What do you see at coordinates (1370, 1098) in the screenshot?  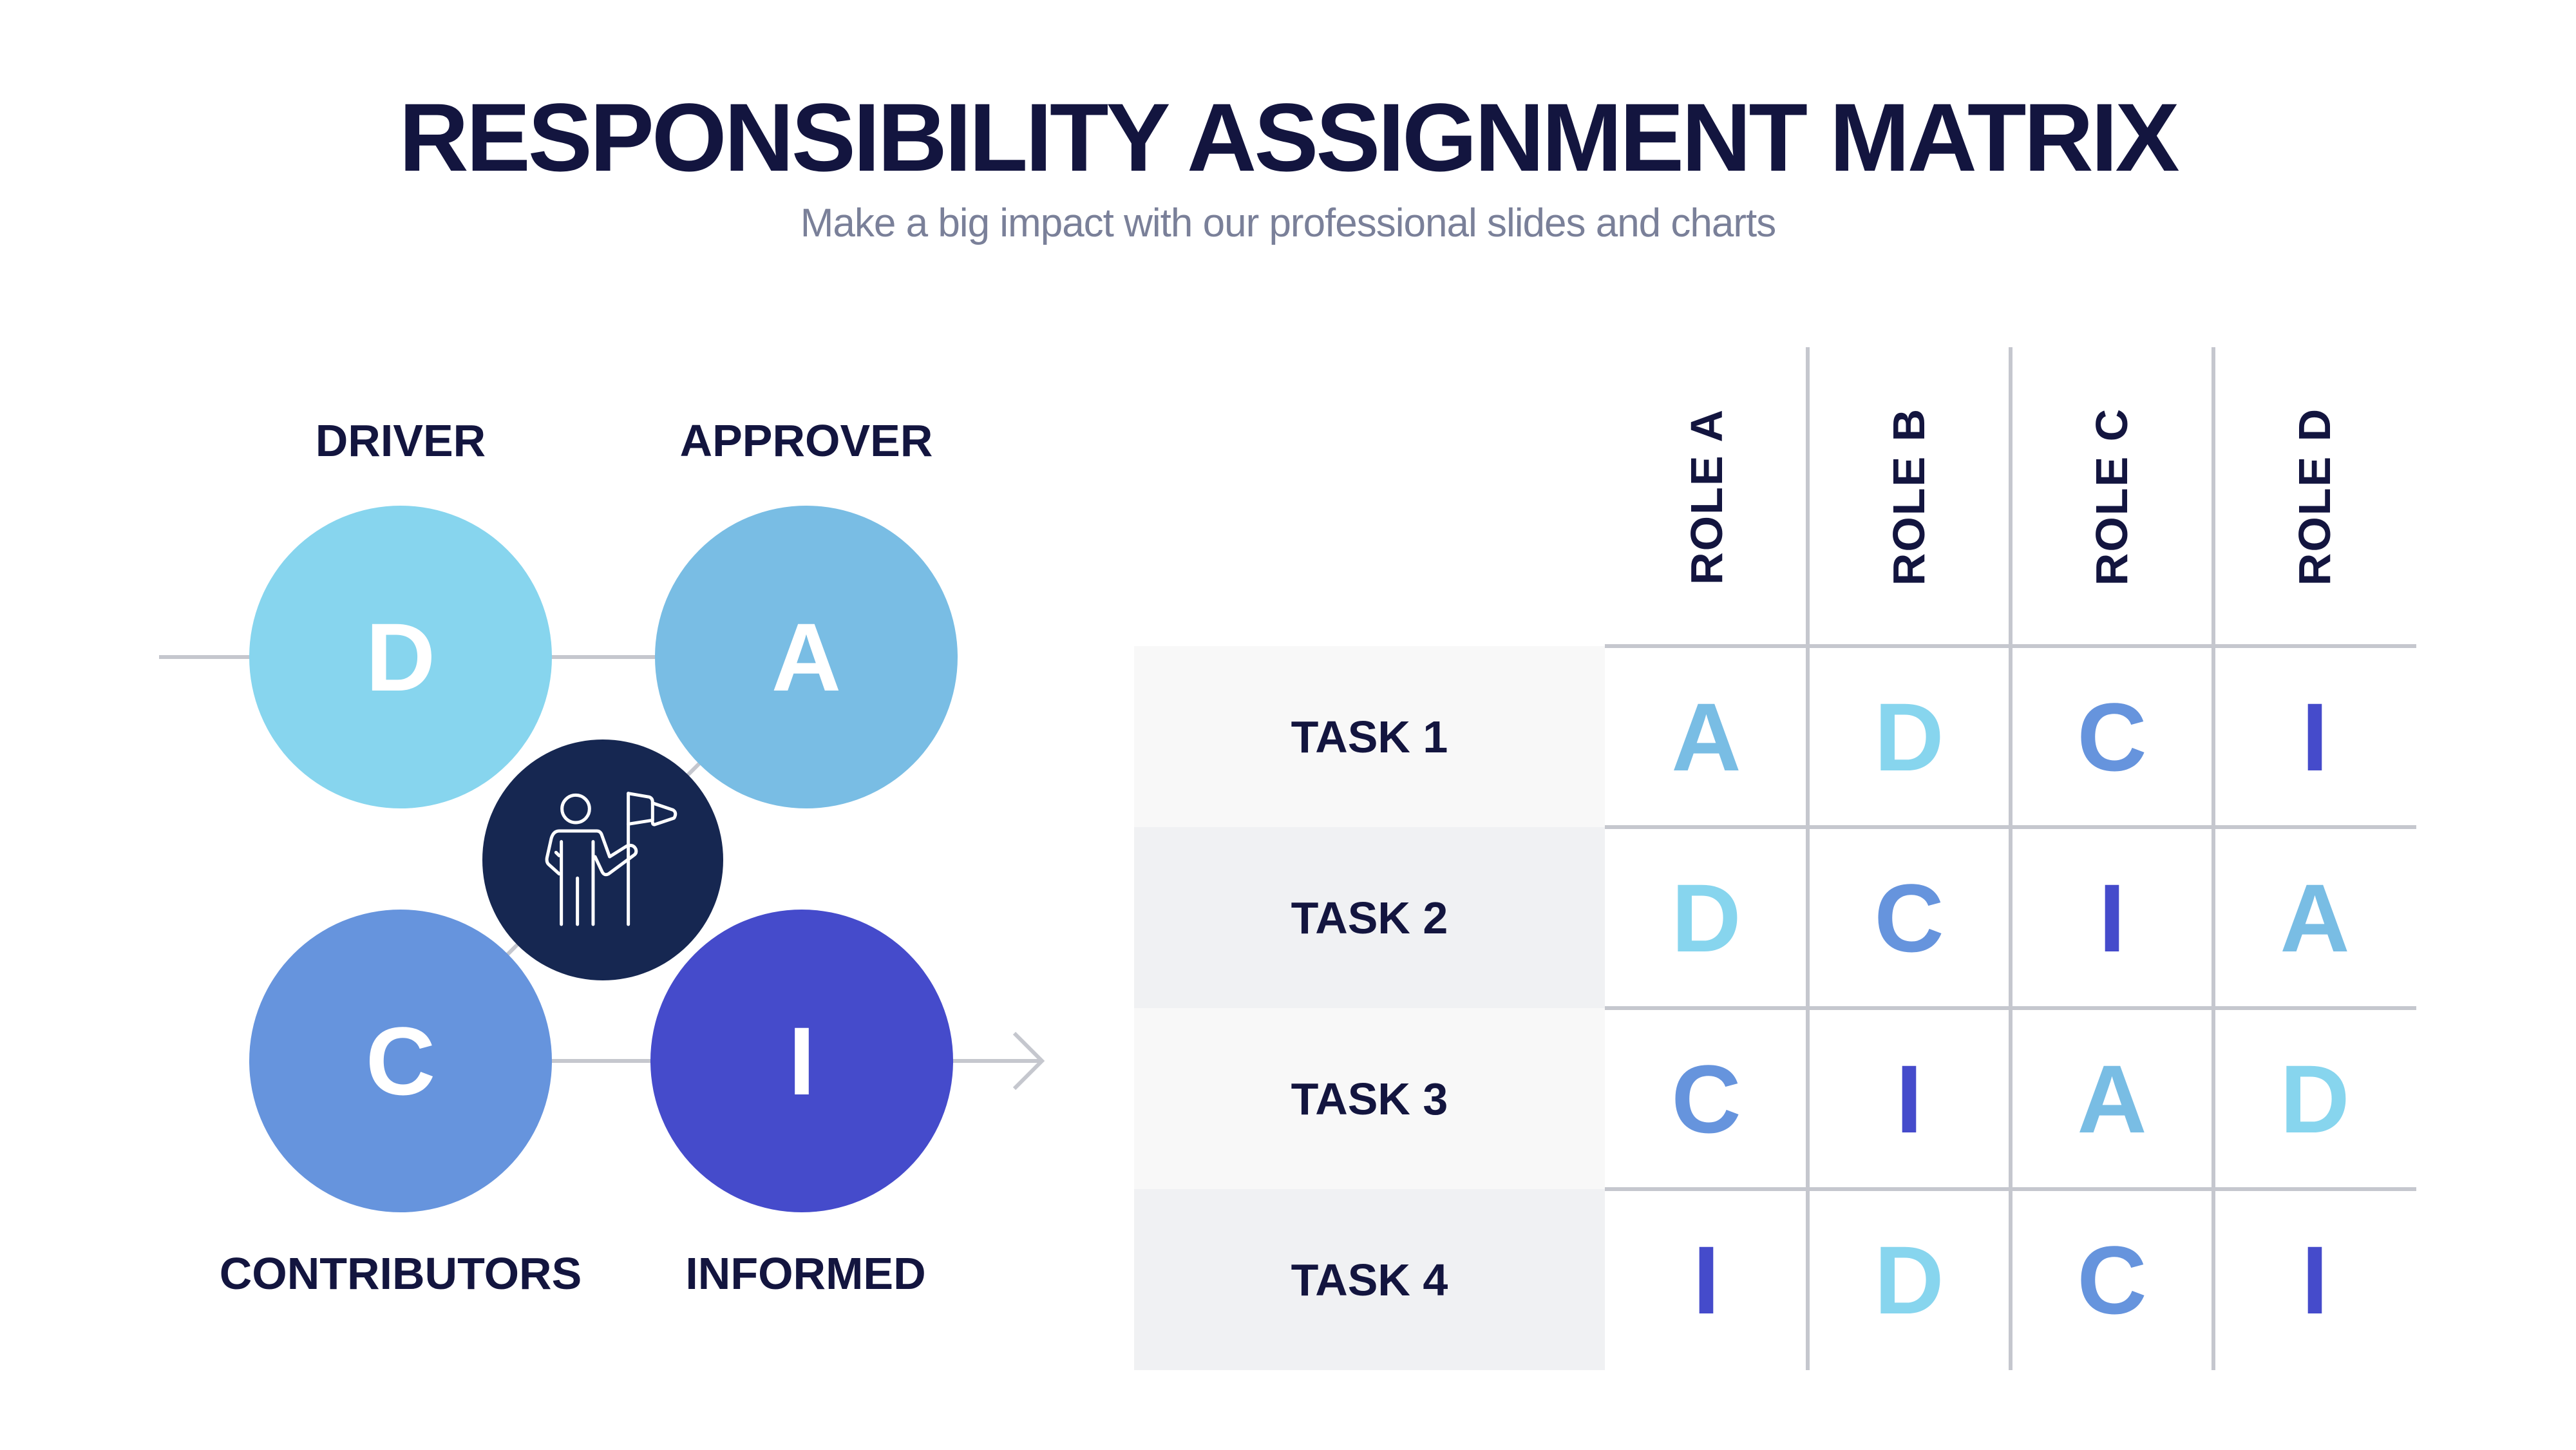 I see `task-label-3: TASK 3` at bounding box center [1370, 1098].